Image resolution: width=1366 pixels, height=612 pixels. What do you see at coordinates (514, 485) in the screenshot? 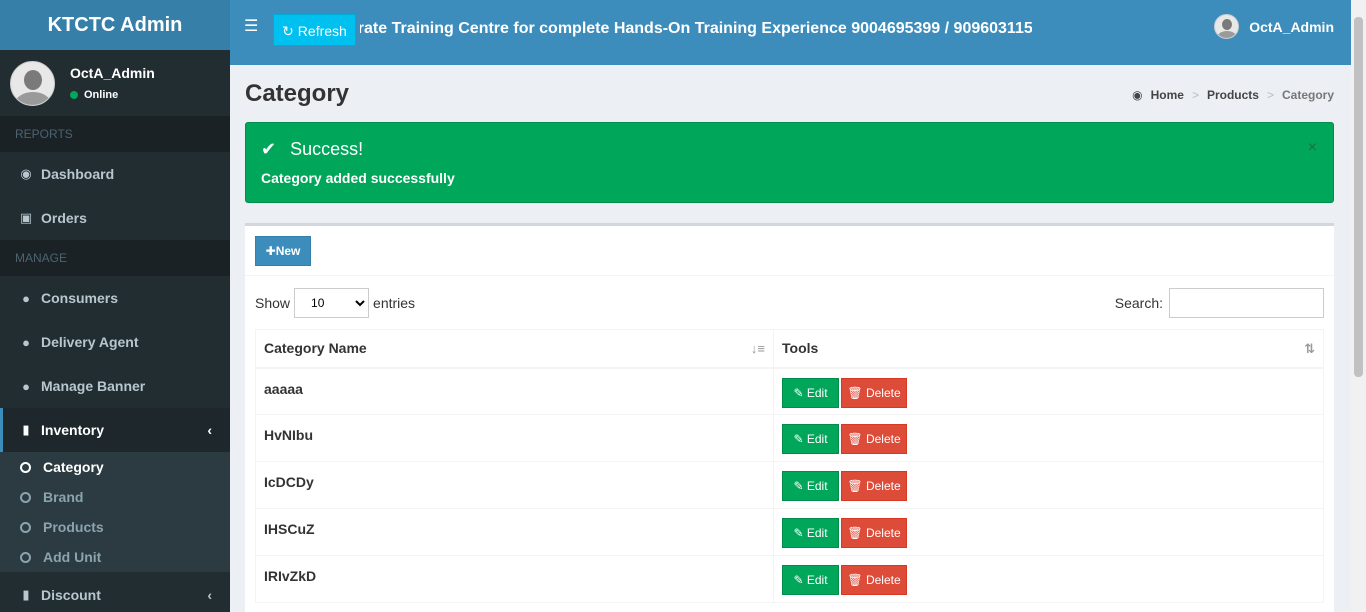
I see `category-name-cell: IcDCDy` at bounding box center [514, 485].